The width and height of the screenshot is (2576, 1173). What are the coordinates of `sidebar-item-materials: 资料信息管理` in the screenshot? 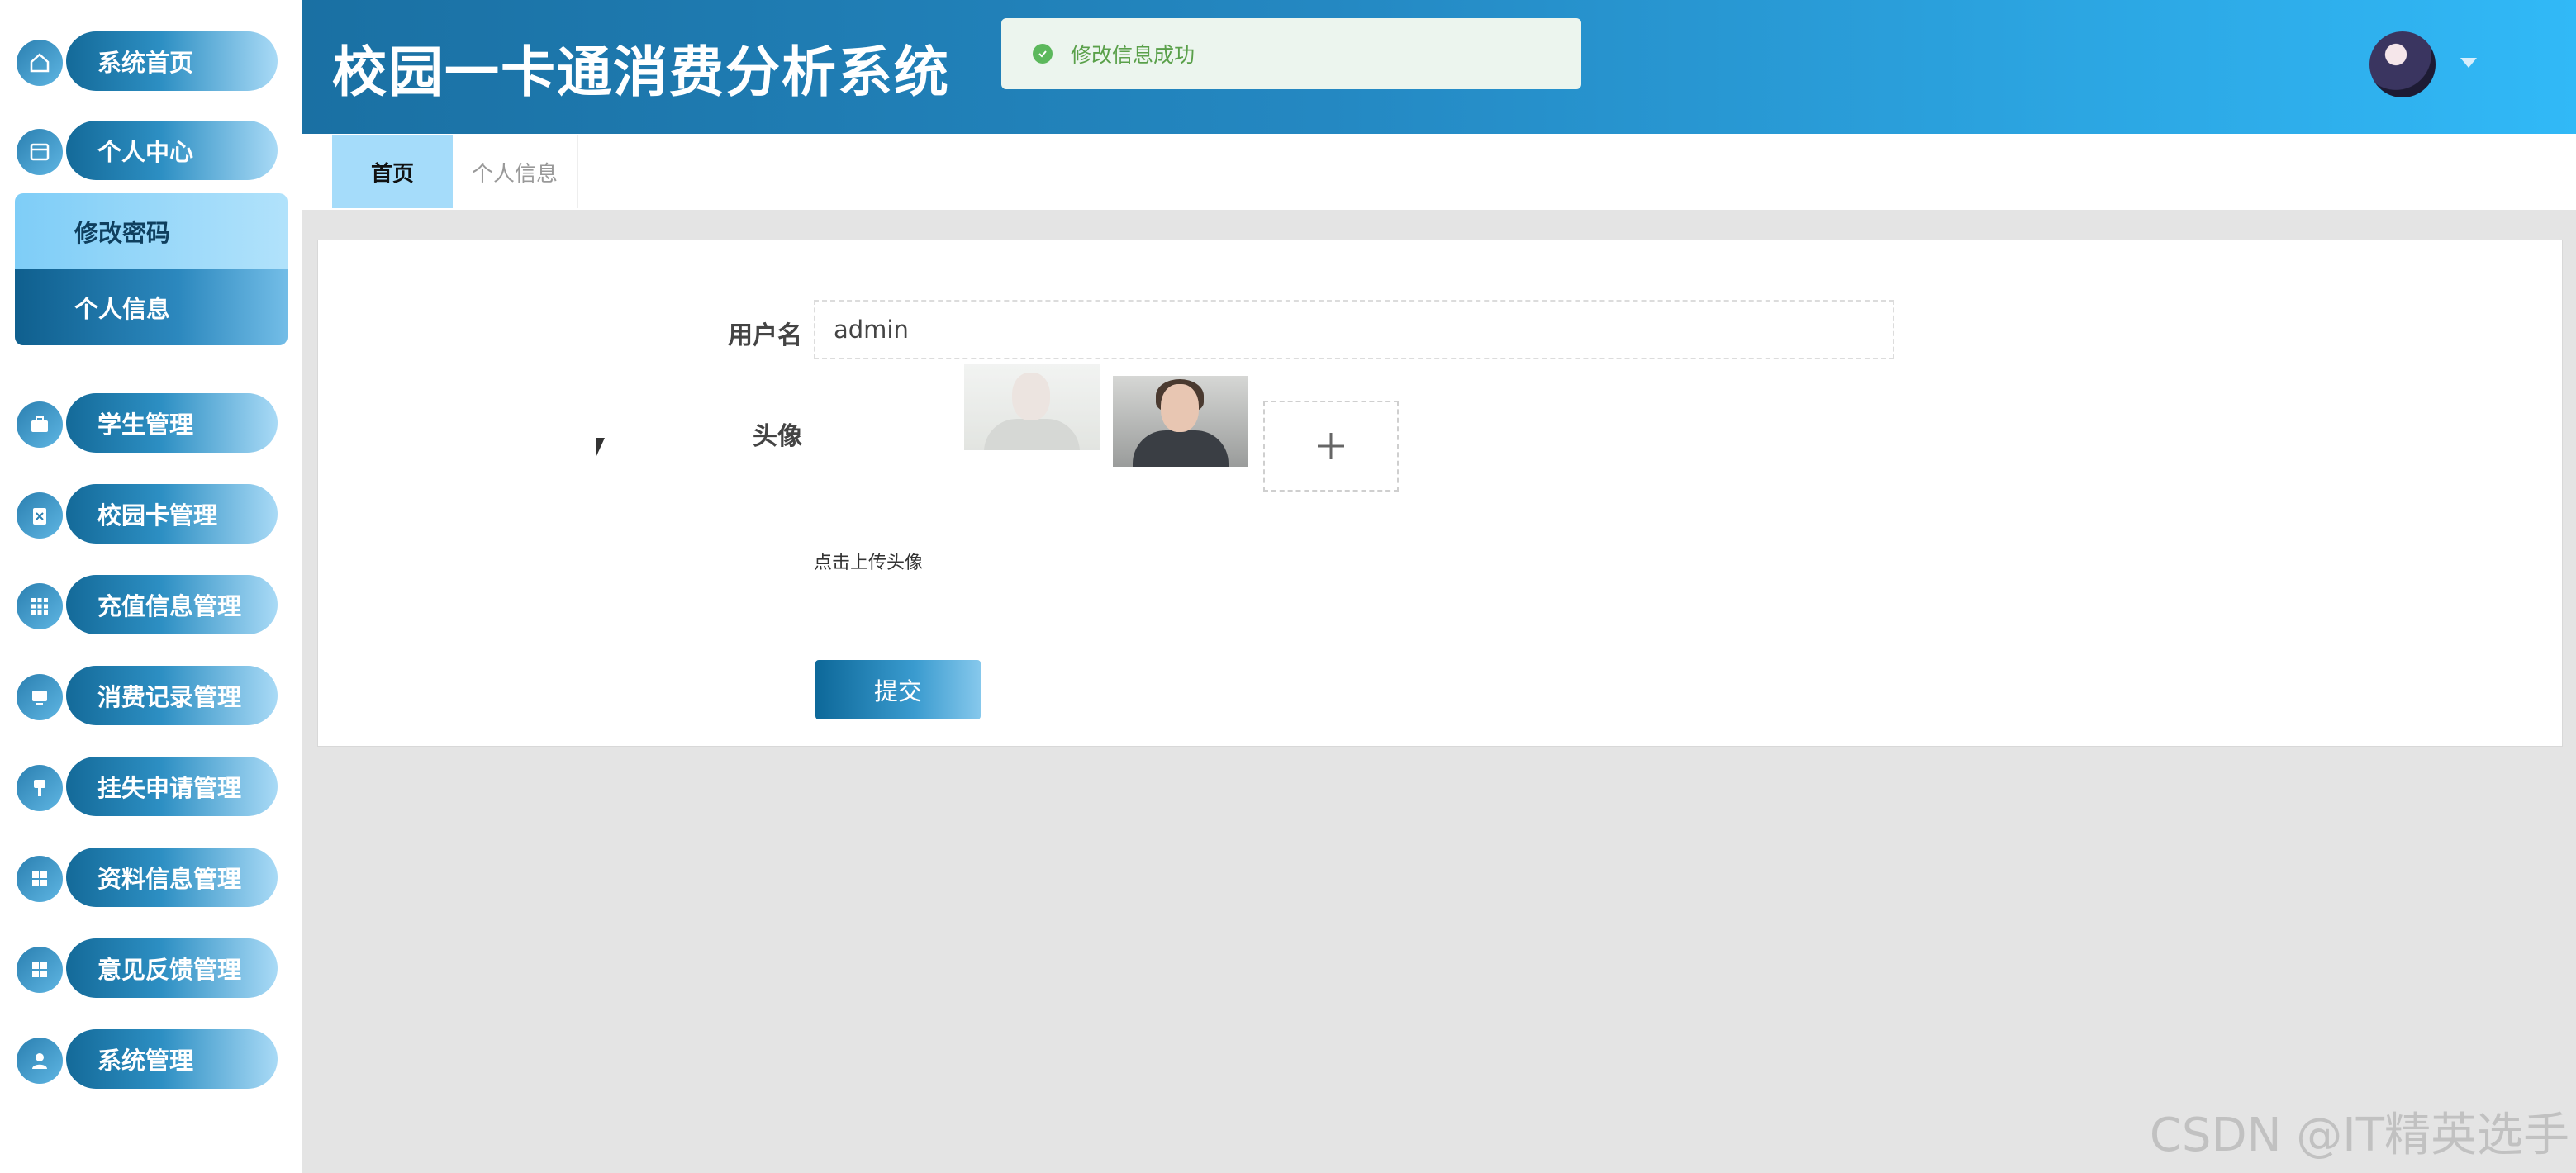 It's located at (147, 878).